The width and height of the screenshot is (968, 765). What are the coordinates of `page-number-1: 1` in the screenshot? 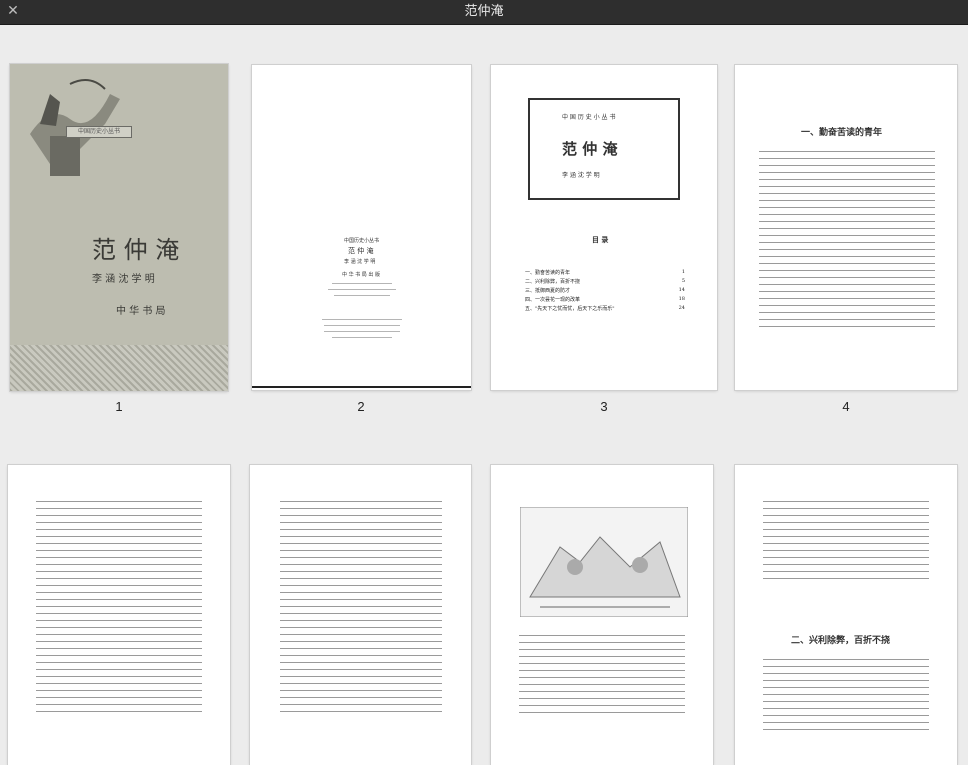 It's located at (119, 406).